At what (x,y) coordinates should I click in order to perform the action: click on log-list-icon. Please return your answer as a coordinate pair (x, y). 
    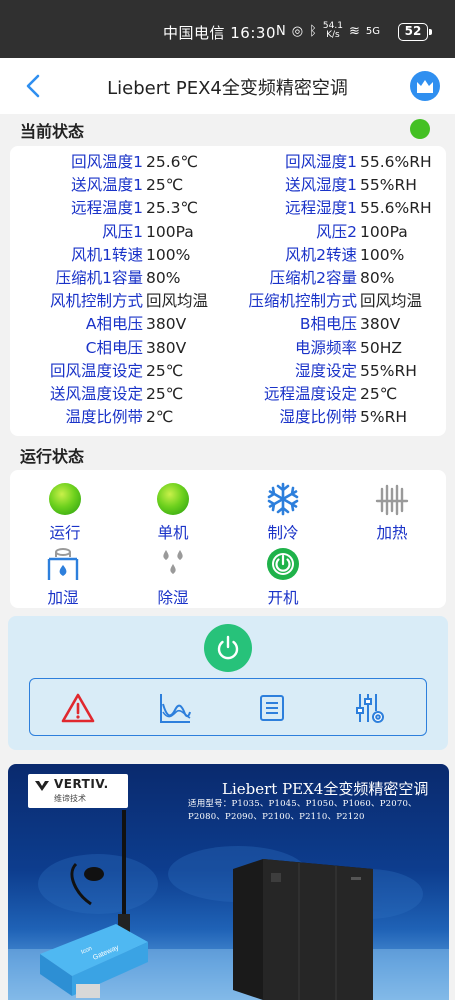
    Looking at the image, I should click on (272, 708).